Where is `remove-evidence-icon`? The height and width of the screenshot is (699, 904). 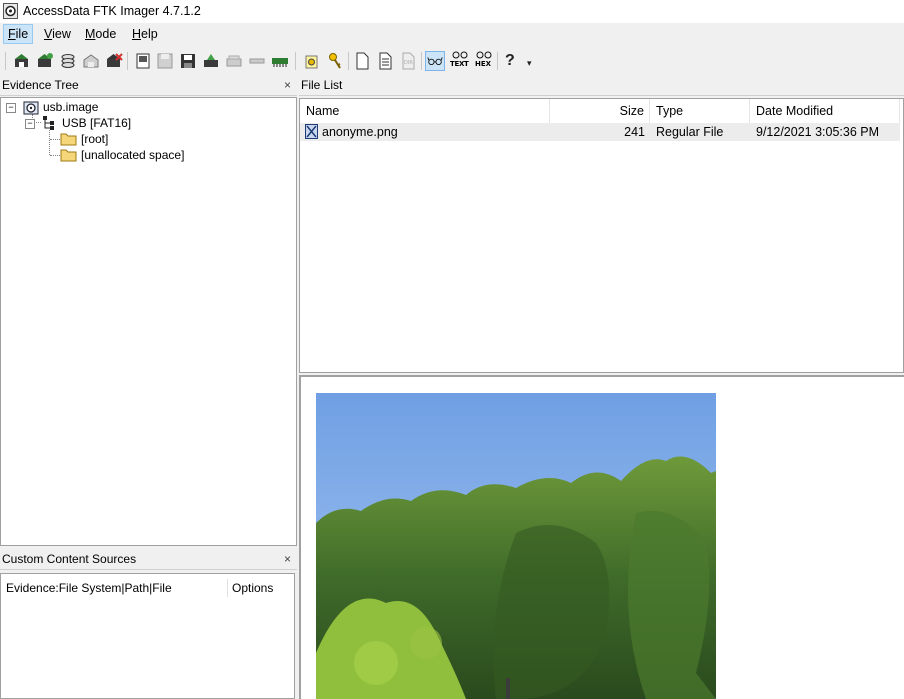 remove-evidence-icon is located at coordinates (91, 61).